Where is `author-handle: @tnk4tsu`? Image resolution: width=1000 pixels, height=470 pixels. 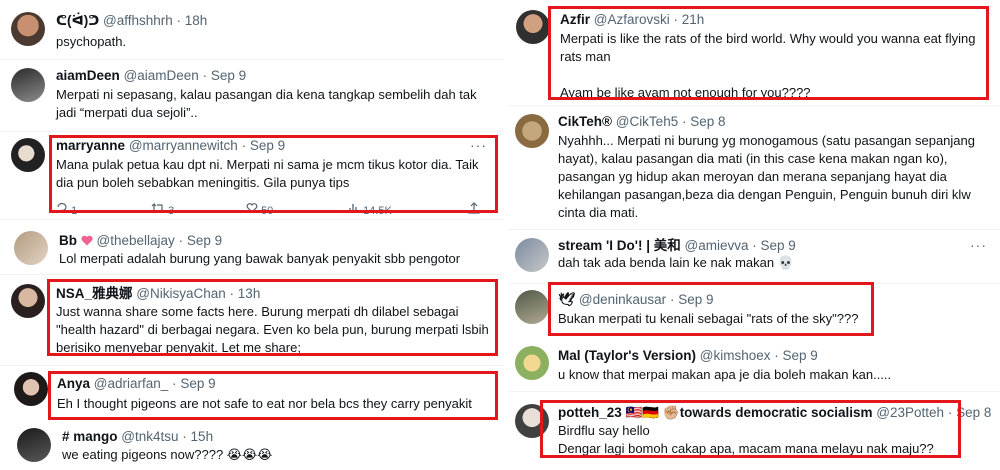
author-handle: @tnk4tsu is located at coordinates (149, 436).